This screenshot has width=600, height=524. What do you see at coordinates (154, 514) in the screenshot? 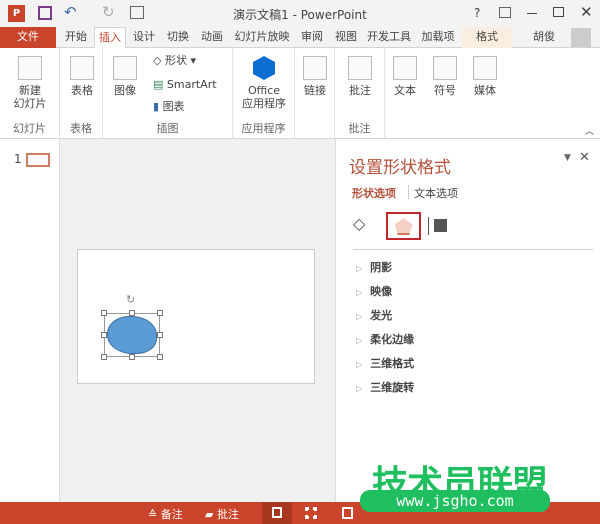
I see `notes-icon: ≙` at bounding box center [154, 514].